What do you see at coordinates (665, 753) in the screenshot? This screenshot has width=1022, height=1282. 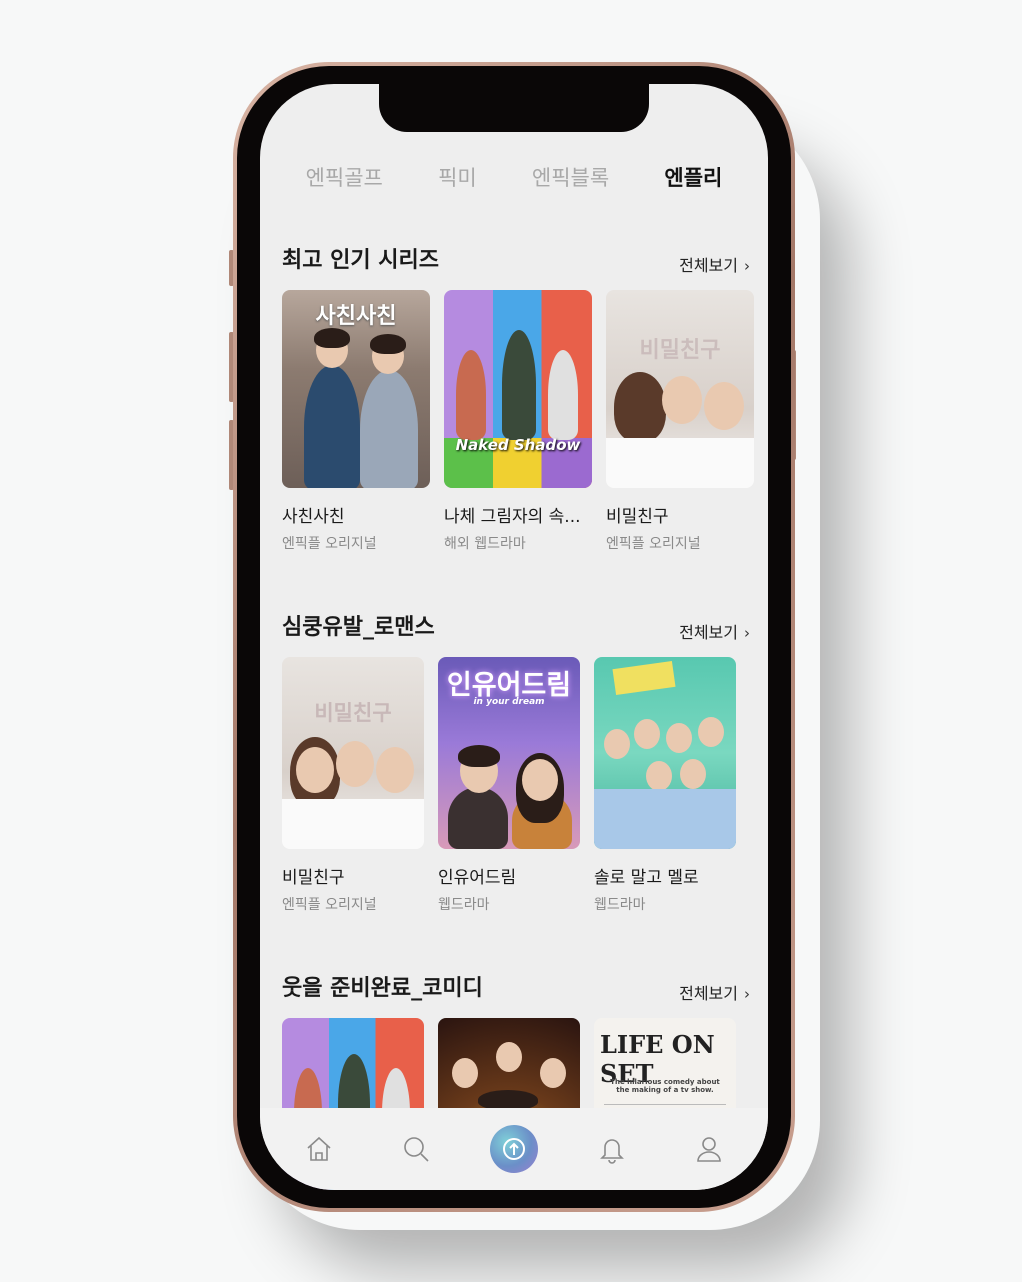 I see `poster-image` at bounding box center [665, 753].